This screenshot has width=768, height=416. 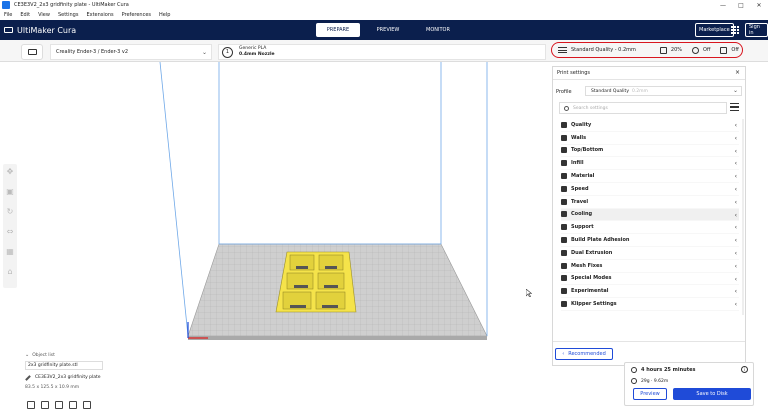 What do you see at coordinates (529, 293) in the screenshot?
I see `mouse-cursor-icon` at bounding box center [529, 293].